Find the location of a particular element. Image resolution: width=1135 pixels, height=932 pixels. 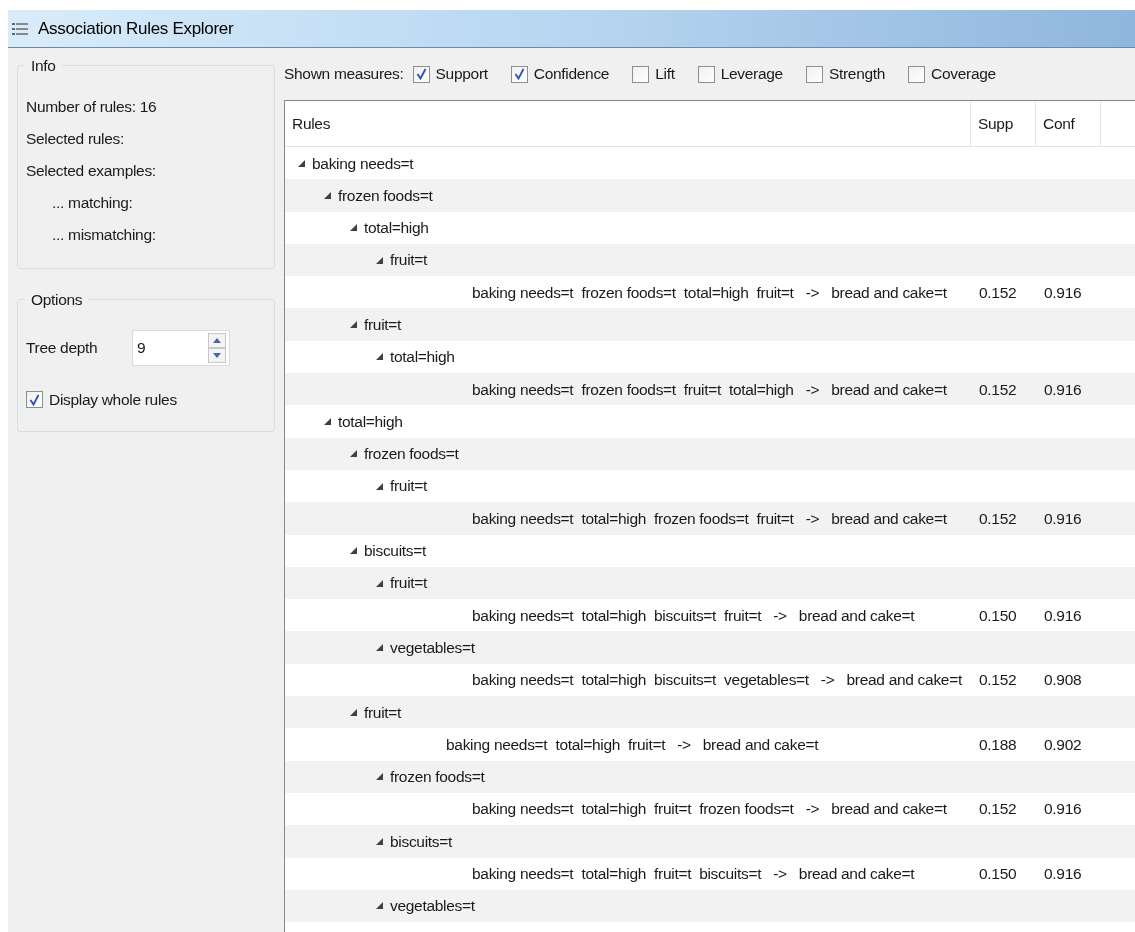

rule-text: baking needs=t total=high biscuits=t fruit=t -> bread and cake=t is located at coordinates (693, 615).